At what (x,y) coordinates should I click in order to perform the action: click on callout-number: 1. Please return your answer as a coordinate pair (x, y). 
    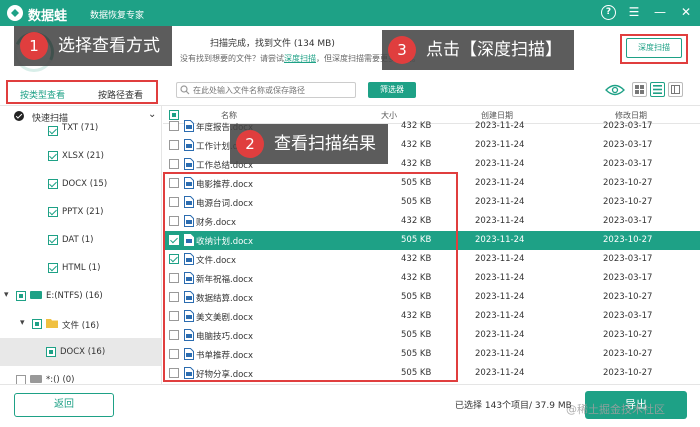
    Looking at the image, I should click on (34, 46).